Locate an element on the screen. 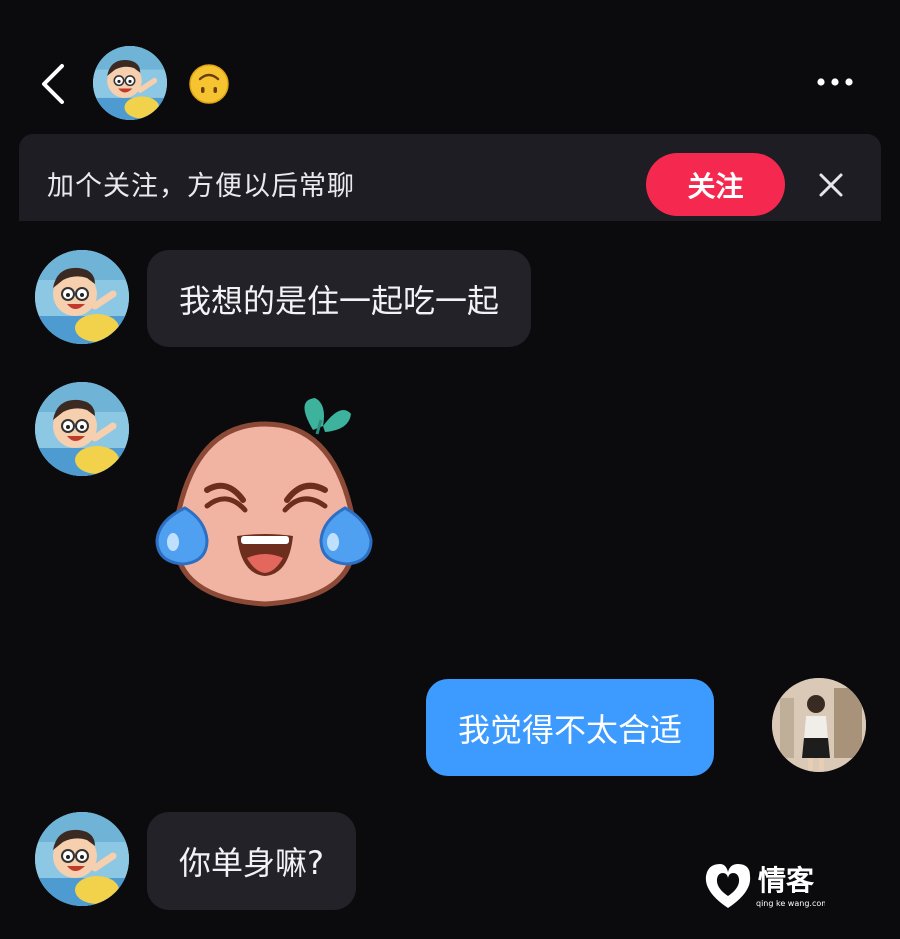 This screenshot has width=900, height=939. outgoing-message-bubble: 我觉得不太合适 is located at coordinates (570, 727).